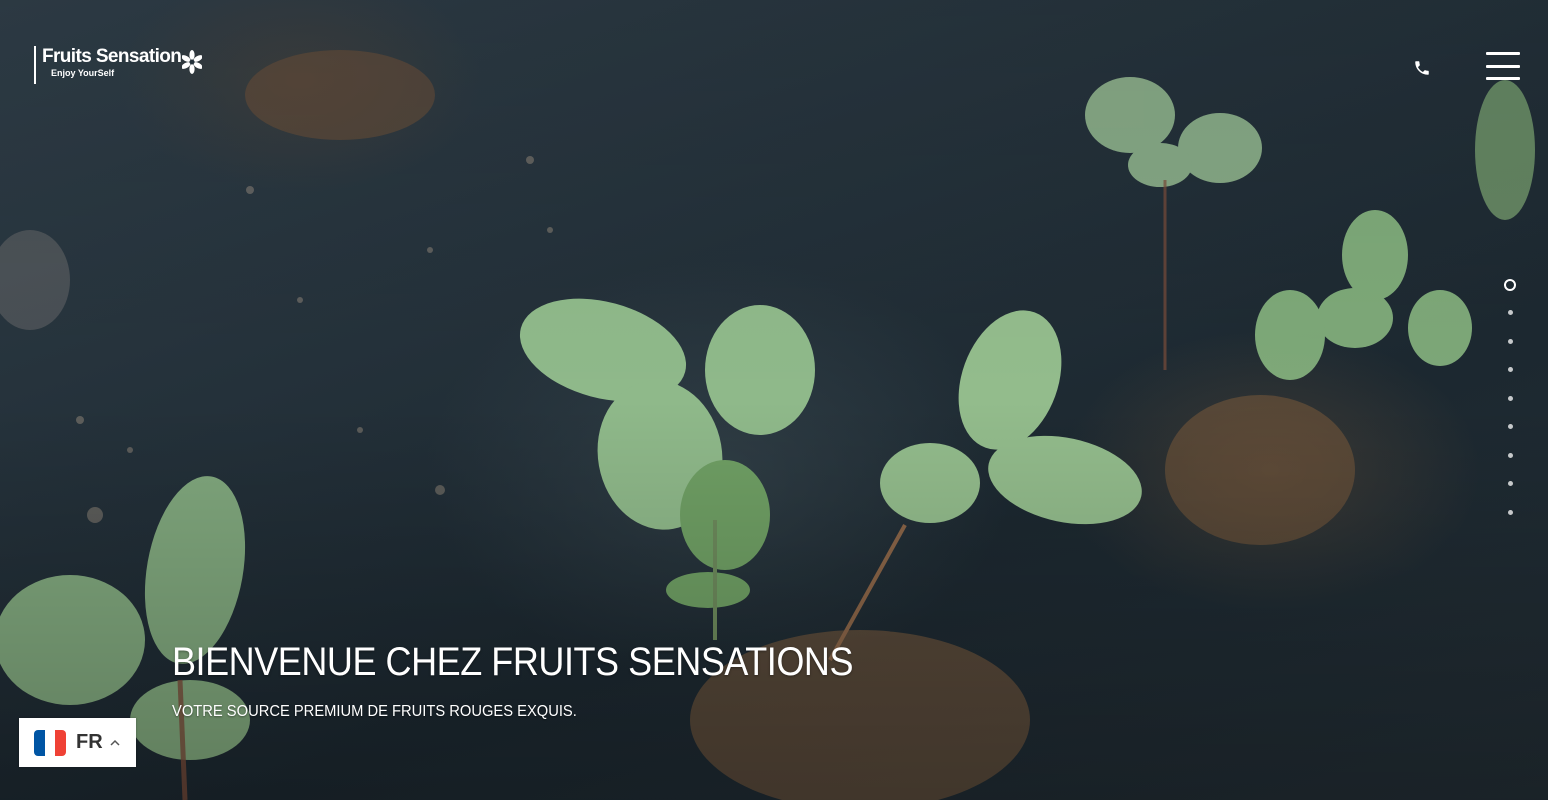 The image size is (1548, 800). Describe the element at coordinates (83, 73) in the screenshot. I see `logo-tagline: Enjoy YourSelf` at that location.